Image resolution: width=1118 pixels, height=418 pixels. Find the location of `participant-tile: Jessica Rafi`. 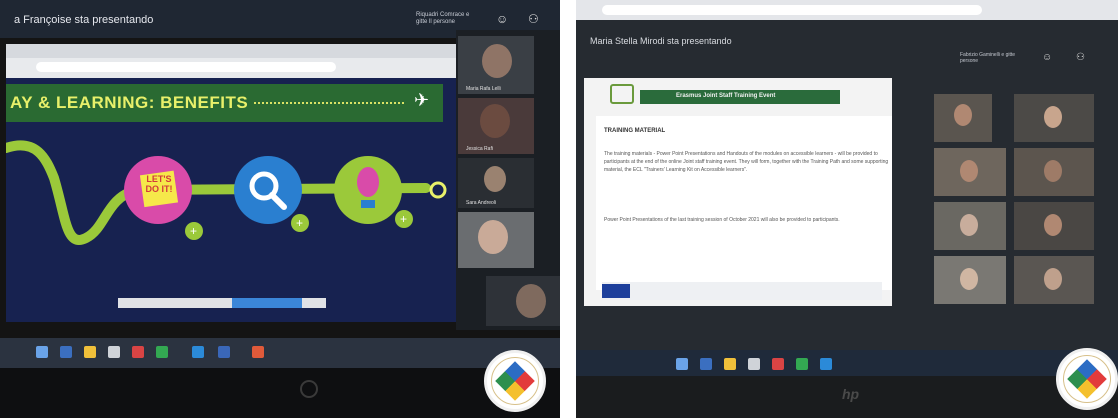

participant-tile: Jessica Rafi is located at coordinates (496, 126).